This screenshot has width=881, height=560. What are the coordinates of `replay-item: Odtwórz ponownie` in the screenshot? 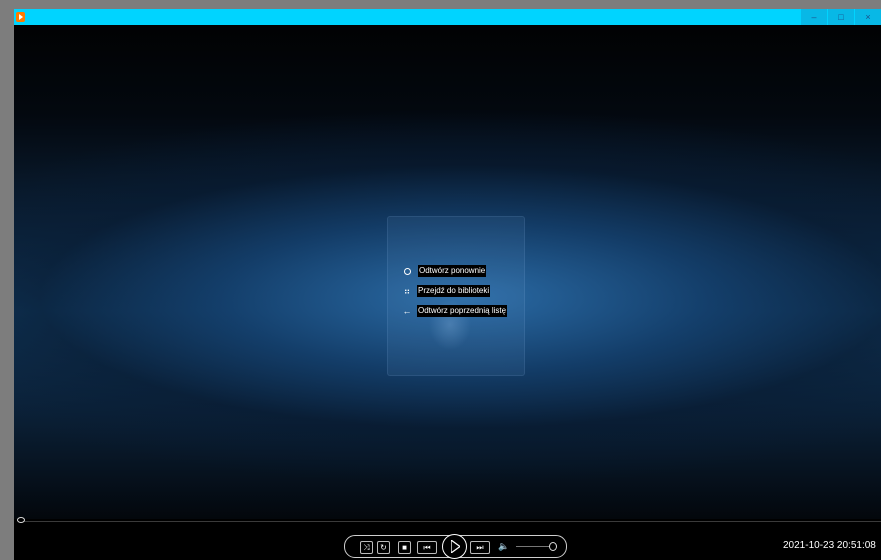 It's located at (454, 271).